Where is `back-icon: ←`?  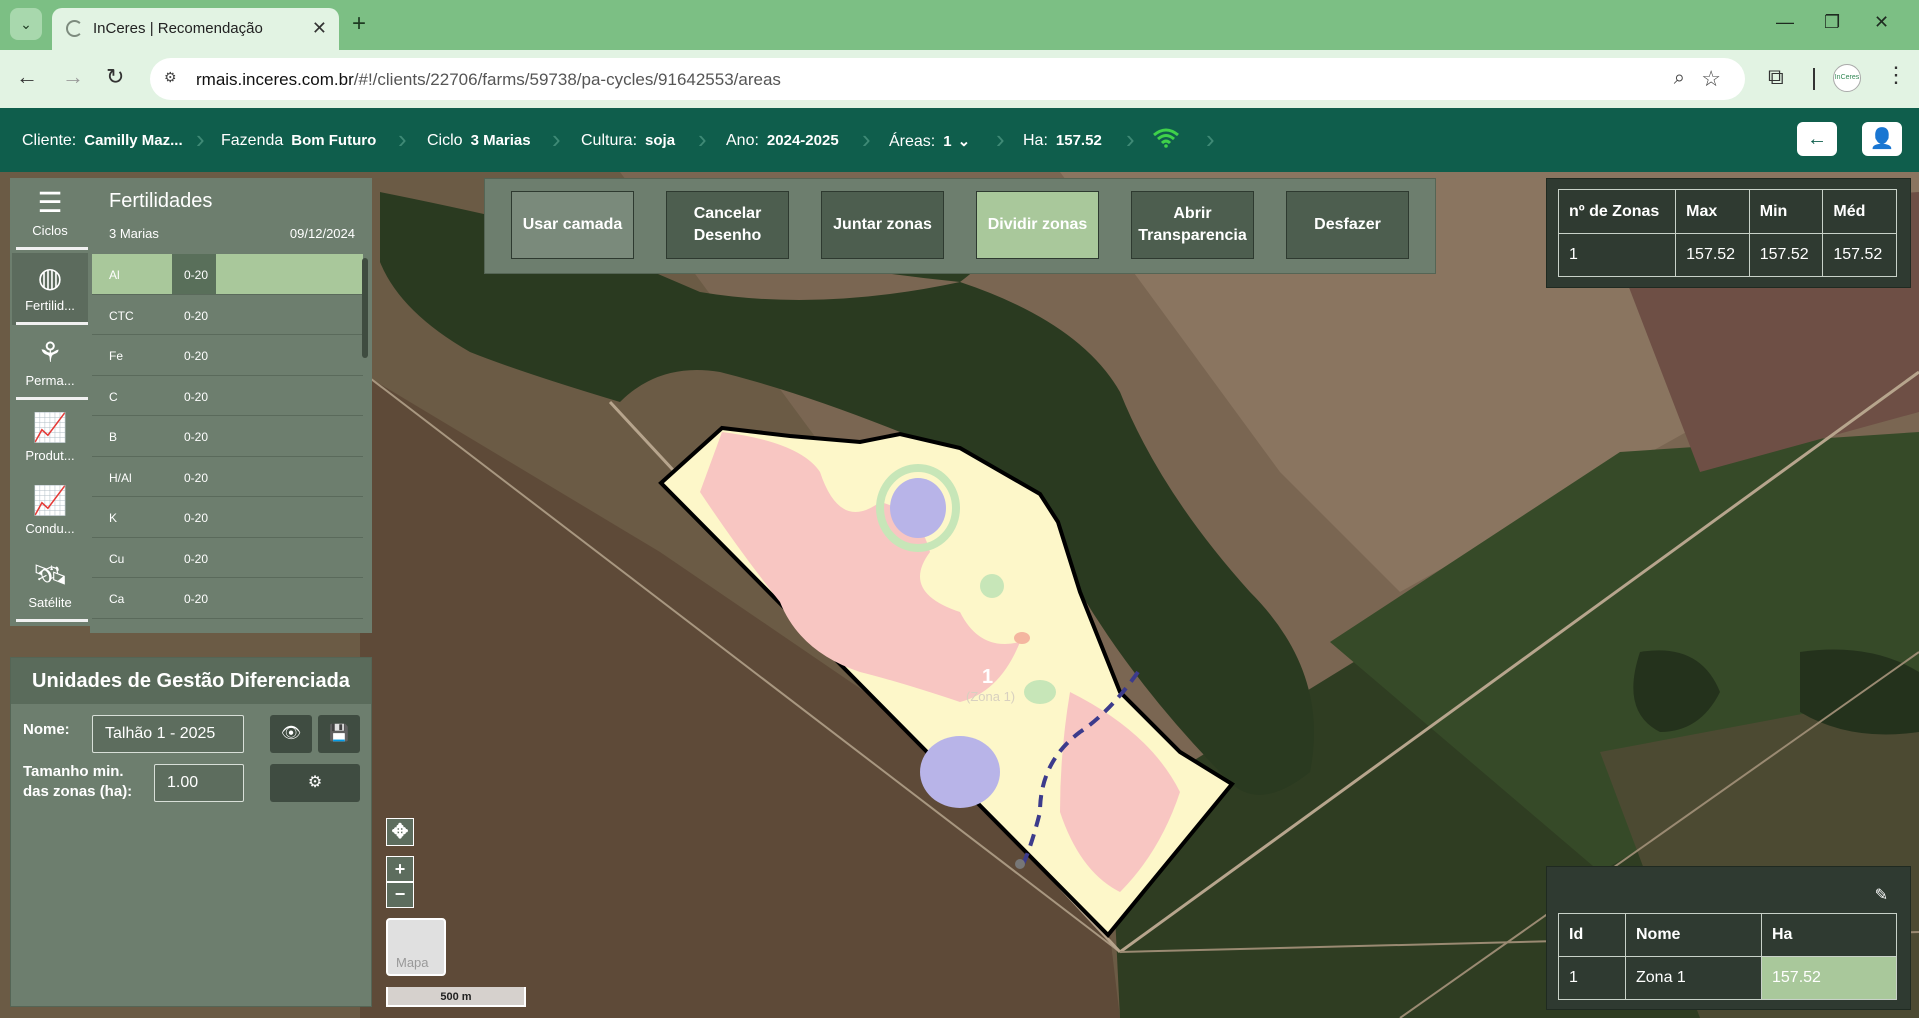 back-icon: ← is located at coordinates (27, 77).